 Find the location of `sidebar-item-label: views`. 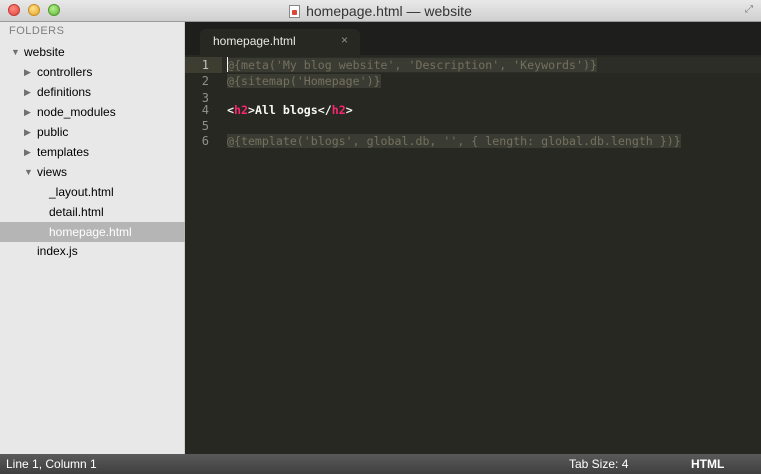

sidebar-item-label: views is located at coordinates (52, 172).